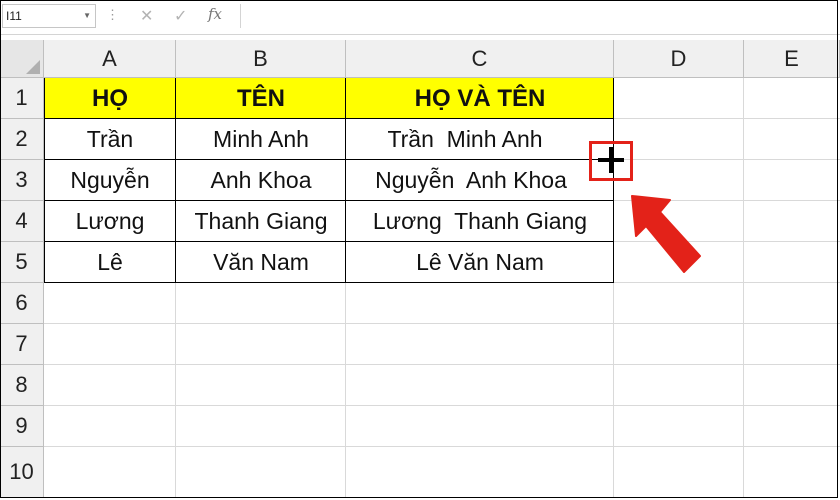 Image resolution: width=840 pixels, height=500 pixels. Describe the element at coordinates (22, 139) in the screenshot. I see `row-header-2: 2` at that location.